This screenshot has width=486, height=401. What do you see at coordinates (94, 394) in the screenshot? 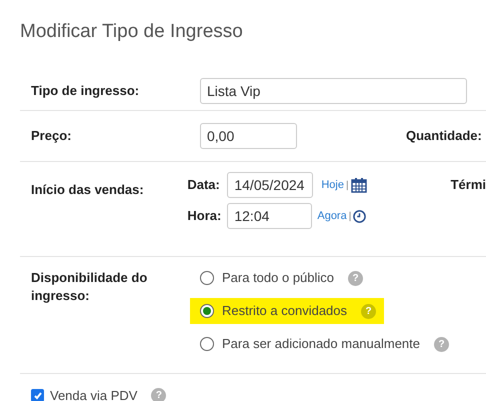
I see `checkbox-label: Venda via PDV` at bounding box center [94, 394].